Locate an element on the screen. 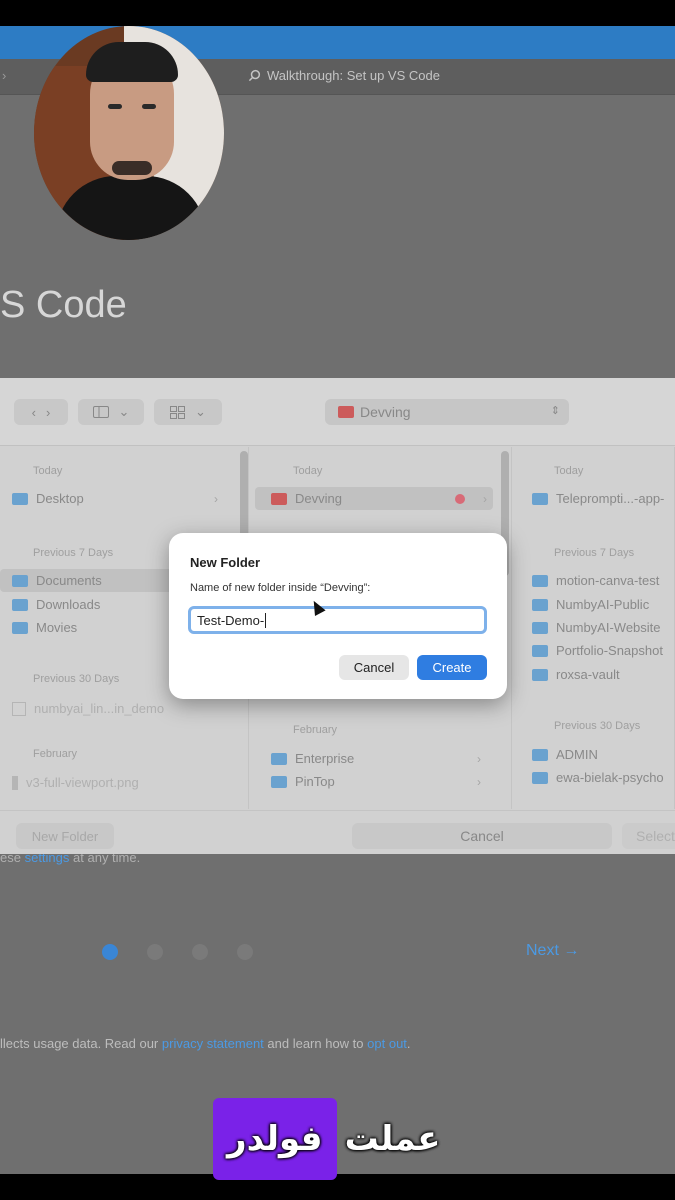  new-folder-button: New Folder is located at coordinates (65, 836).